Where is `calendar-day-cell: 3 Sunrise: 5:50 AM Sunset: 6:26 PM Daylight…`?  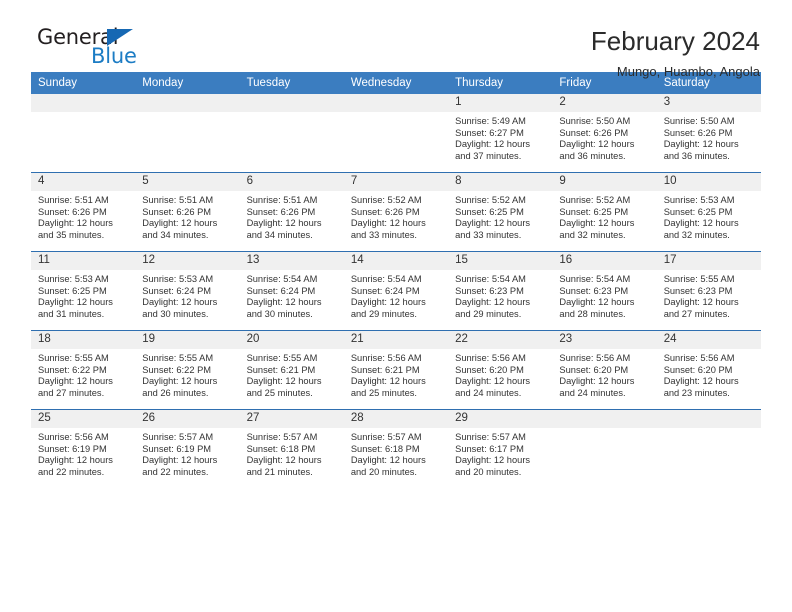
calendar-day-cell: 3 Sunrise: 5:50 AM Sunset: 6:26 PM Daylight… is located at coordinates (708, 133).